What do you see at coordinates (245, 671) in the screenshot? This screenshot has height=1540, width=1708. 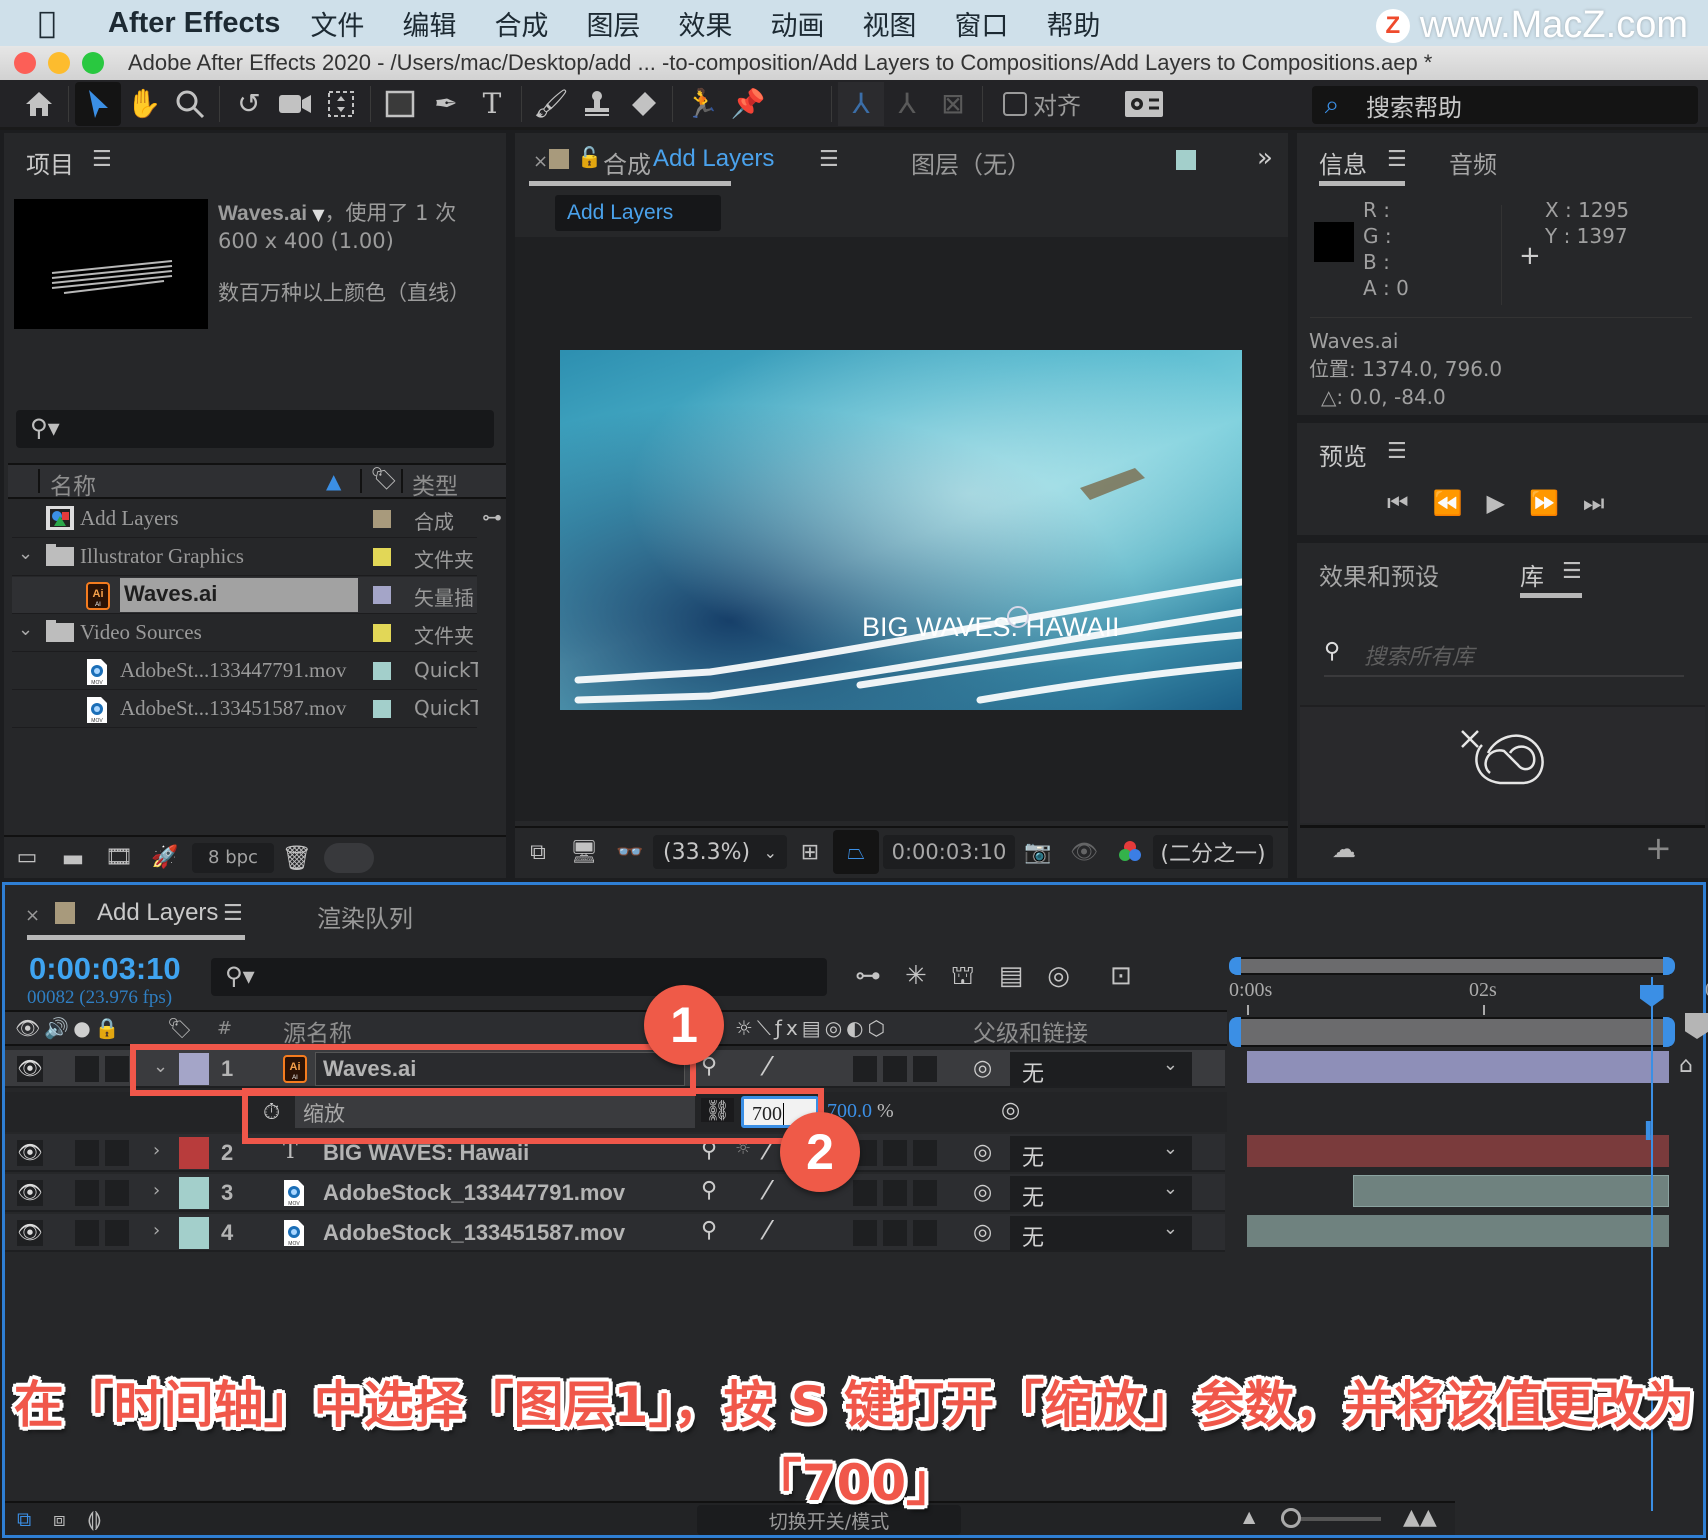 I see `project-item: MOV AdobeSt...133447791.mov QuickT` at bounding box center [245, 671].